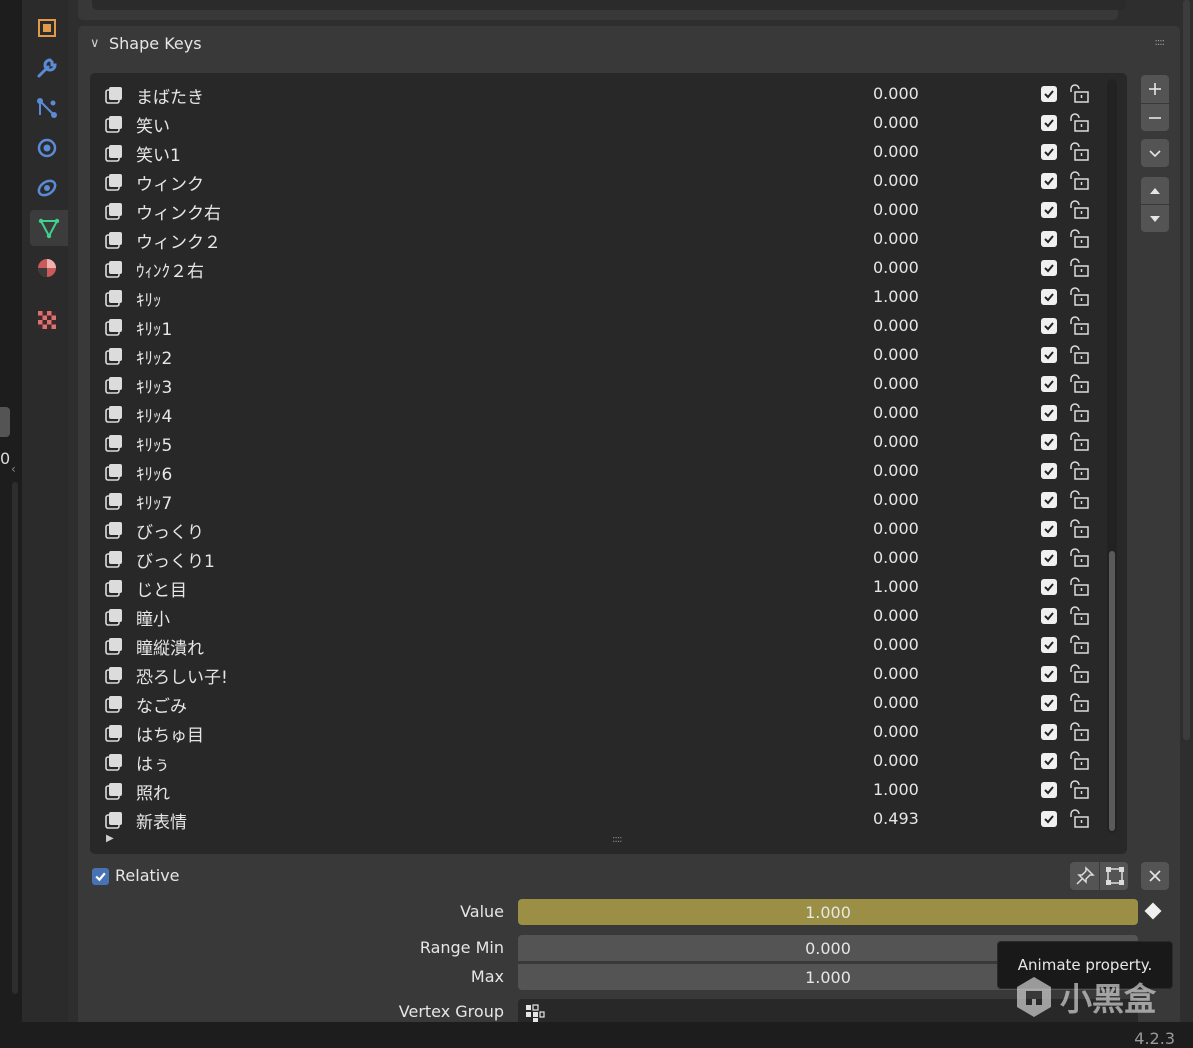 The width and height of the screenshot is (1193, 1048). Describe the element at coordinates (1155, 89) in the screenshot. I see `add-shape-key-button` at that location.